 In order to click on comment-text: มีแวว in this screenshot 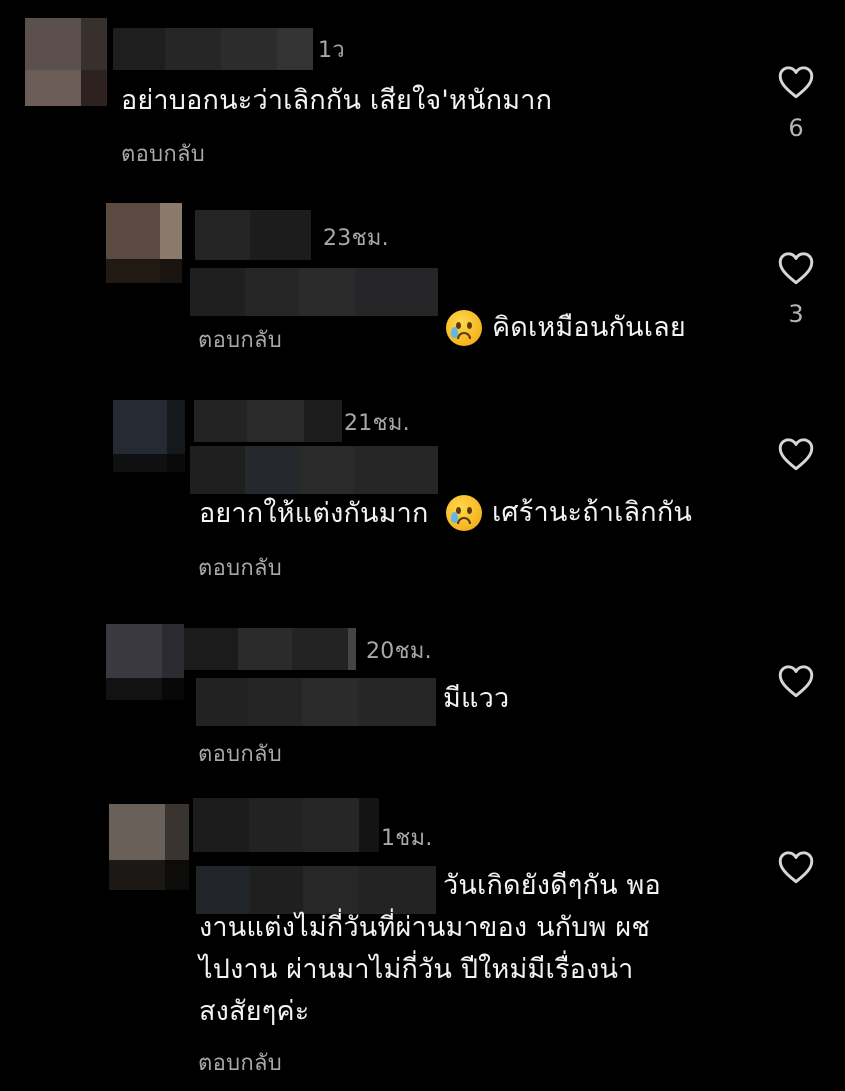, I will do `click(476, 698)`.